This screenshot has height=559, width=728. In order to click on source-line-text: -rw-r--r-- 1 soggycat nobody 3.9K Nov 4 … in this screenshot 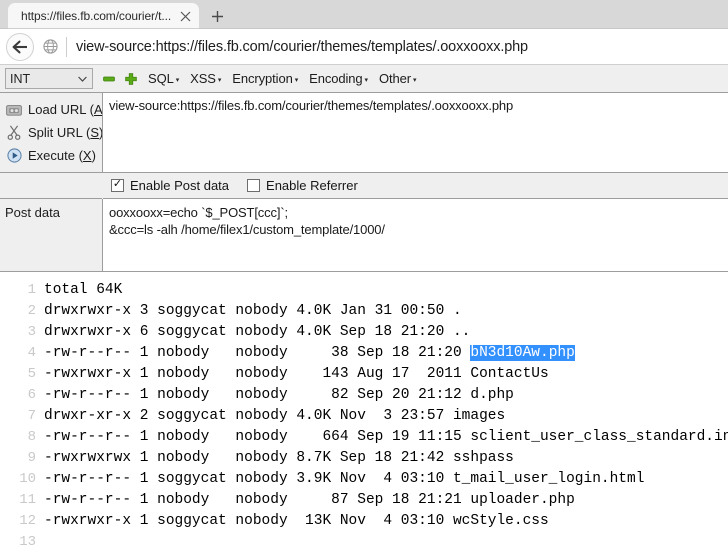, I will do `click(344, 479)`.